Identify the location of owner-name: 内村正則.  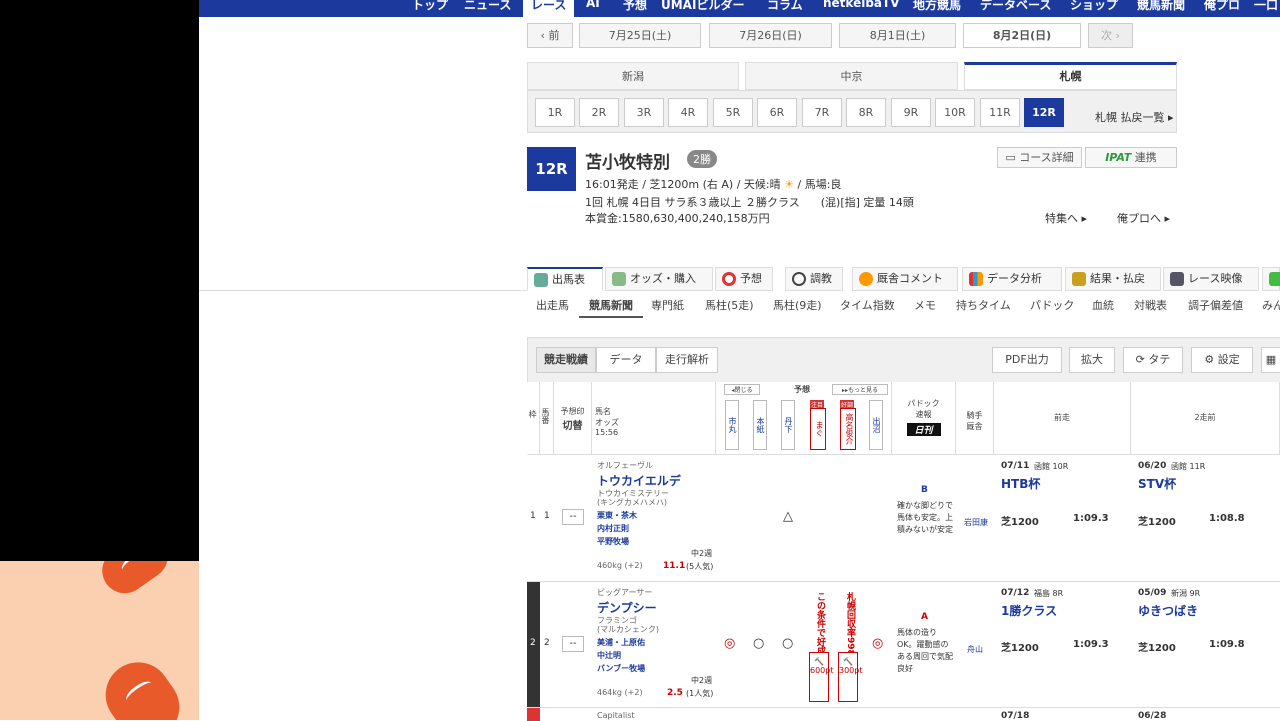
(613, 528).